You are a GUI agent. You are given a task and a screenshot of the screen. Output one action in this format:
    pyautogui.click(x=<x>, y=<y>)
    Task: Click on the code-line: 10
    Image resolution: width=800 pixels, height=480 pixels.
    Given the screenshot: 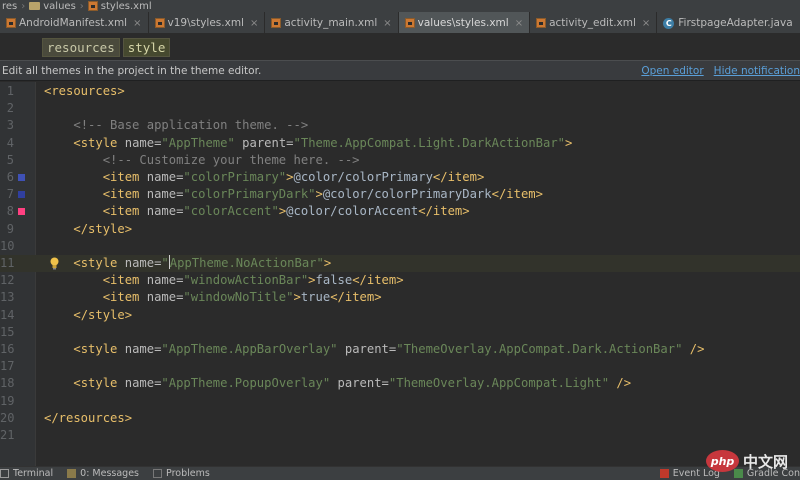 What is the action you would take?
    pyautogui.click(x=400, y=246)
    